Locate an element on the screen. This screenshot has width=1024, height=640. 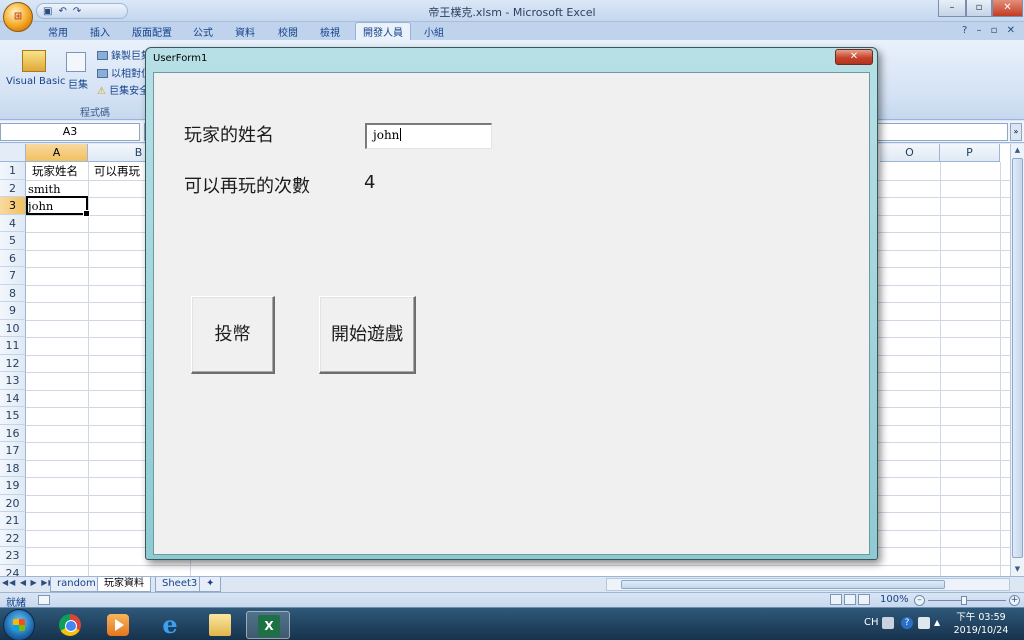
select-all-corner is located at coordinates (13, 153).